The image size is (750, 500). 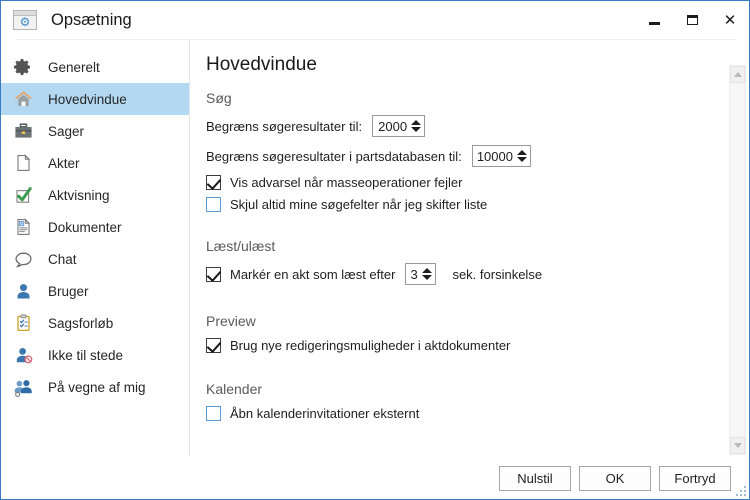 What do you see at coordinates (737, 260) in the screenshot?
I see `content-scrollbar` at bounding box center [737, 260].